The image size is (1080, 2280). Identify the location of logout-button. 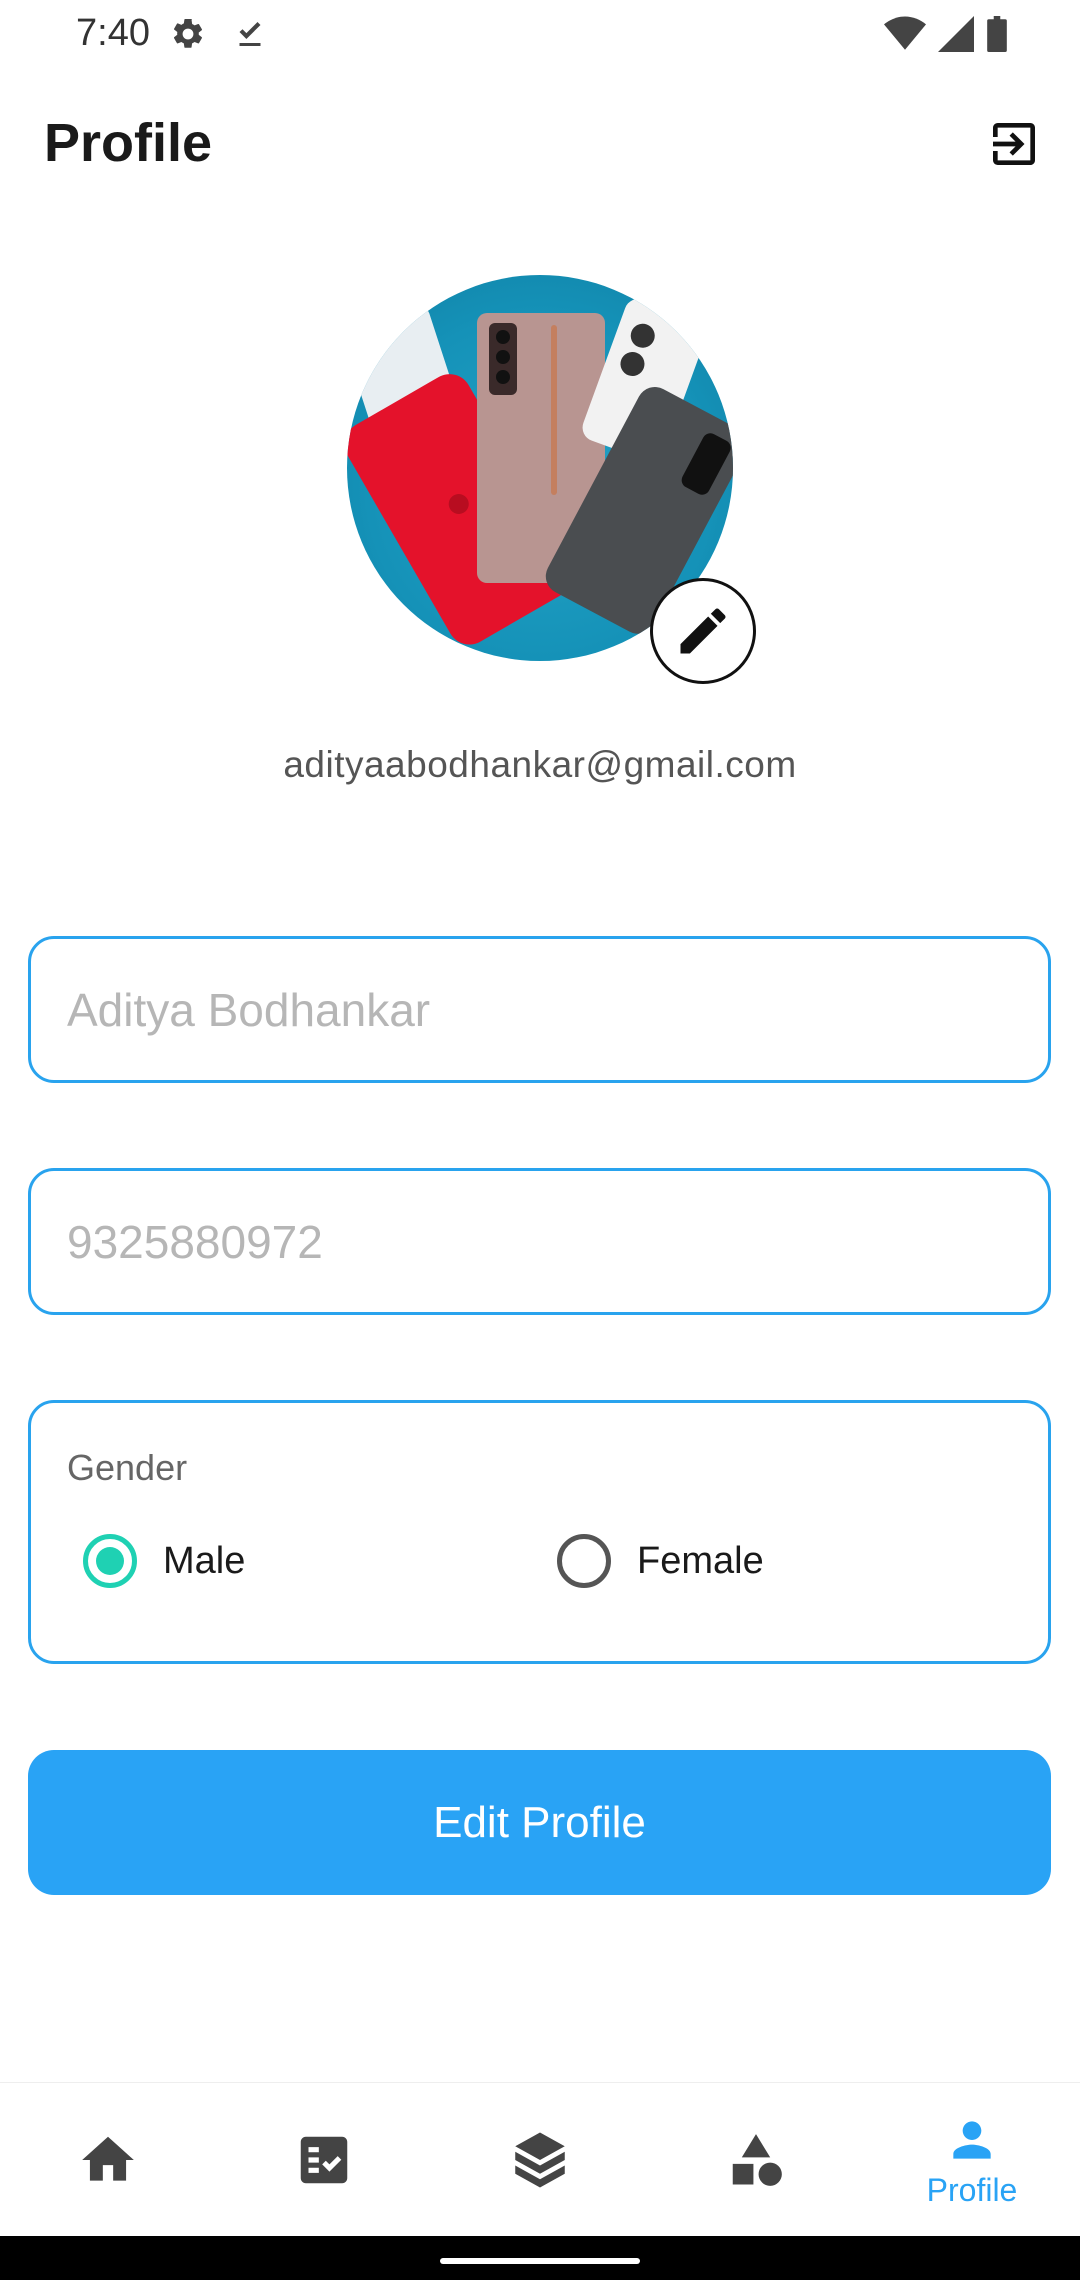
(1014, 144).